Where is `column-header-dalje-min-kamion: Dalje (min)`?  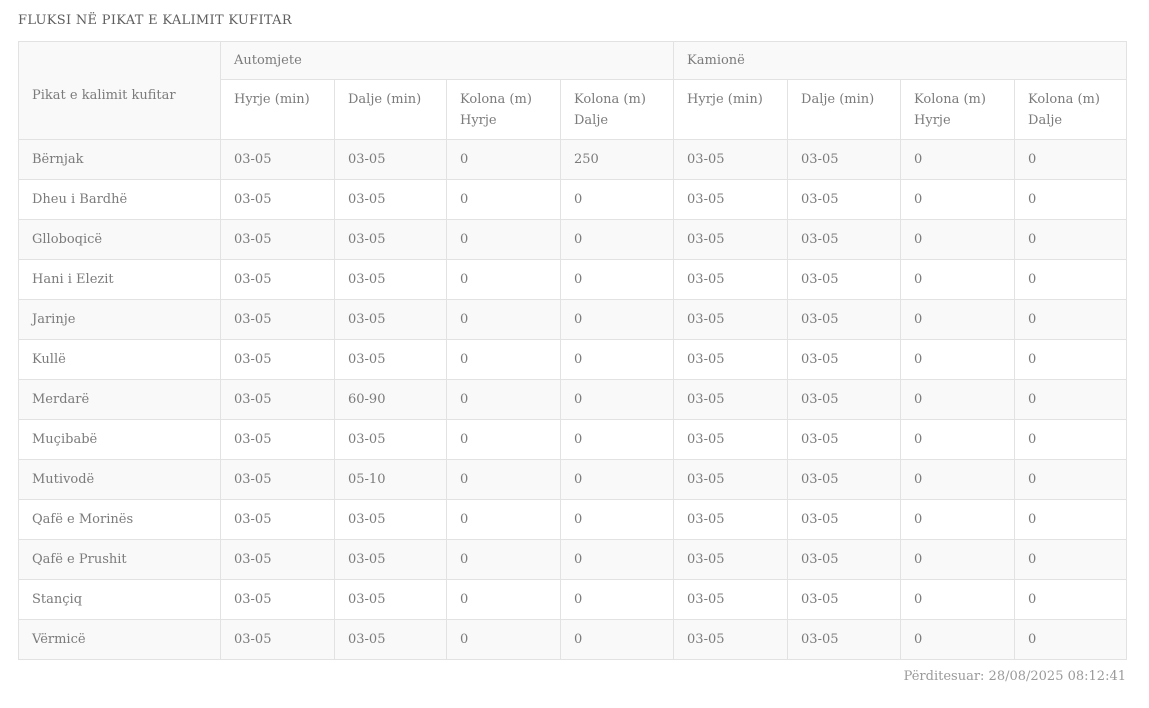 column-header-dalje-min-kamion: Dalje (min) is located at coordinates (844, 109).